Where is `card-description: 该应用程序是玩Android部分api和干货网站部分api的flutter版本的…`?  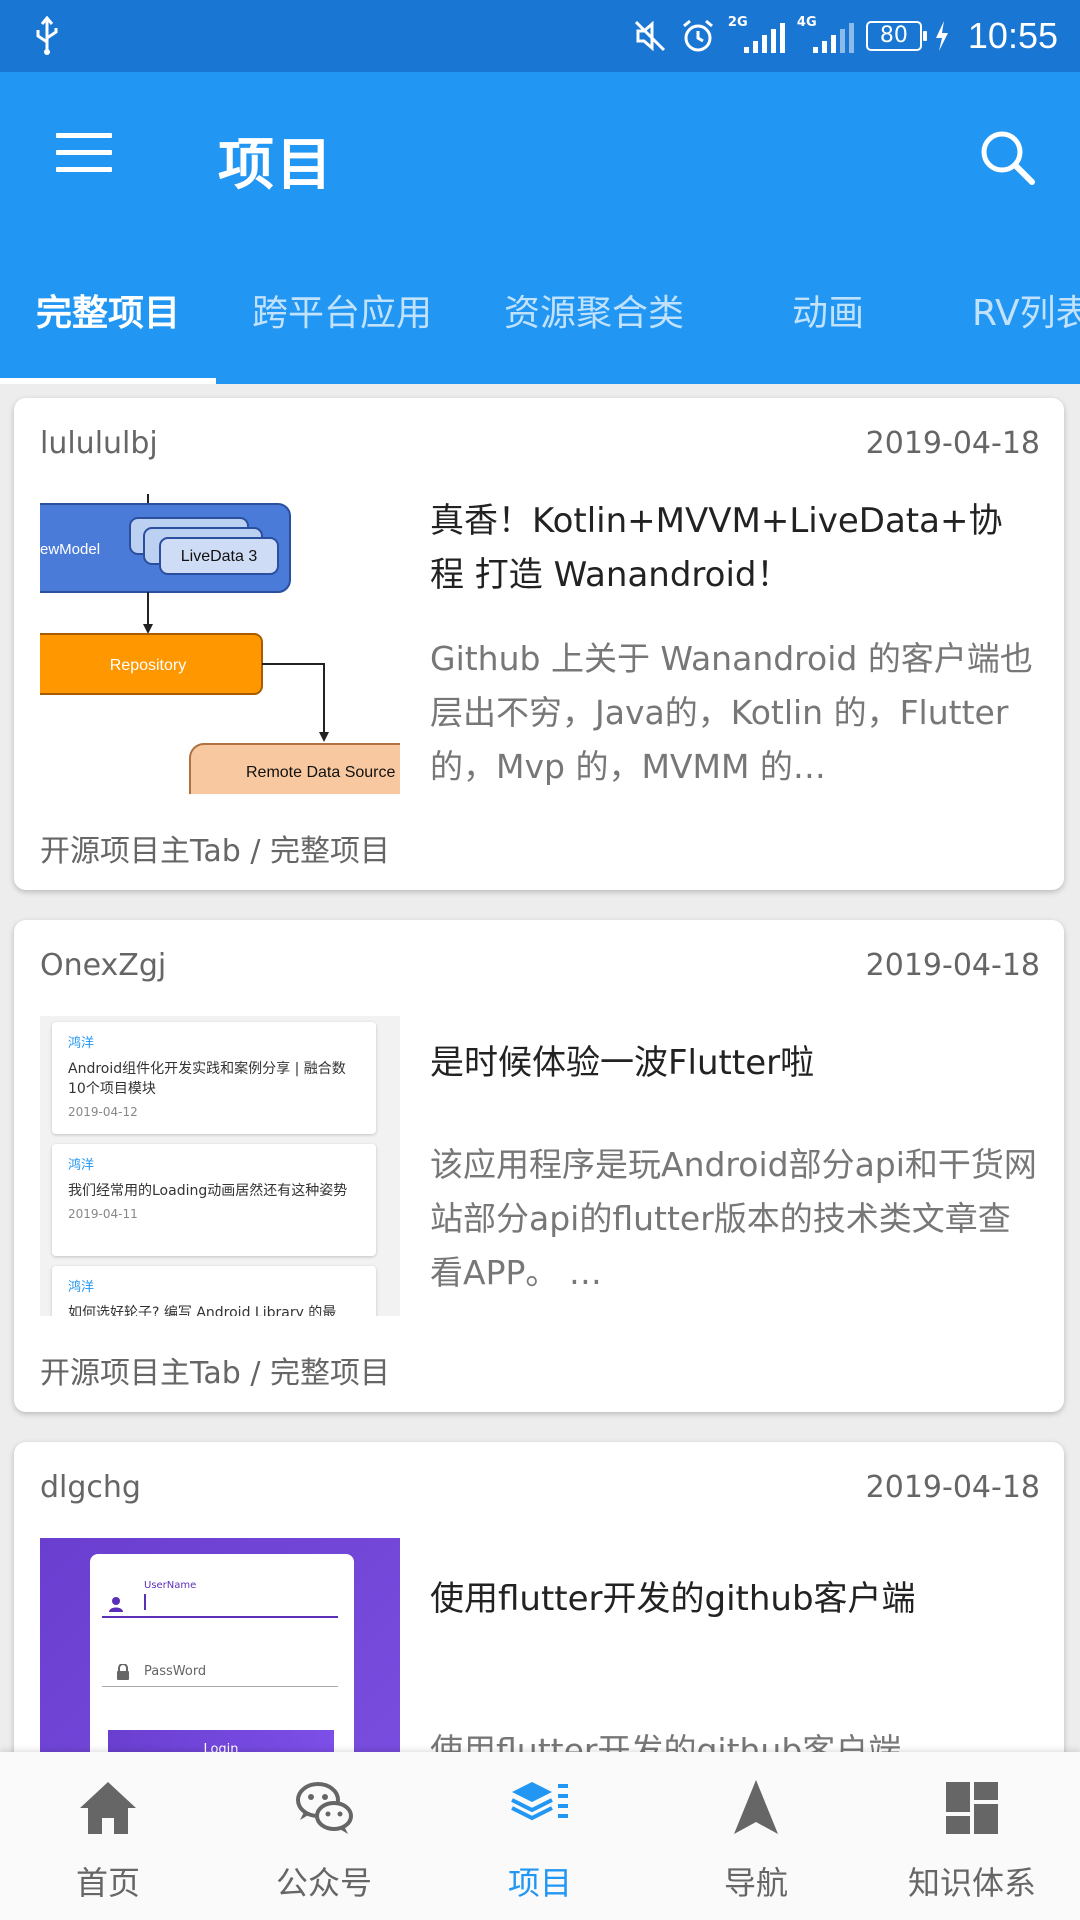 card-description: 该应用程序是玩Android部分api和干货网站部分api的flutter版本的… is located at coordinates (733, 1218).